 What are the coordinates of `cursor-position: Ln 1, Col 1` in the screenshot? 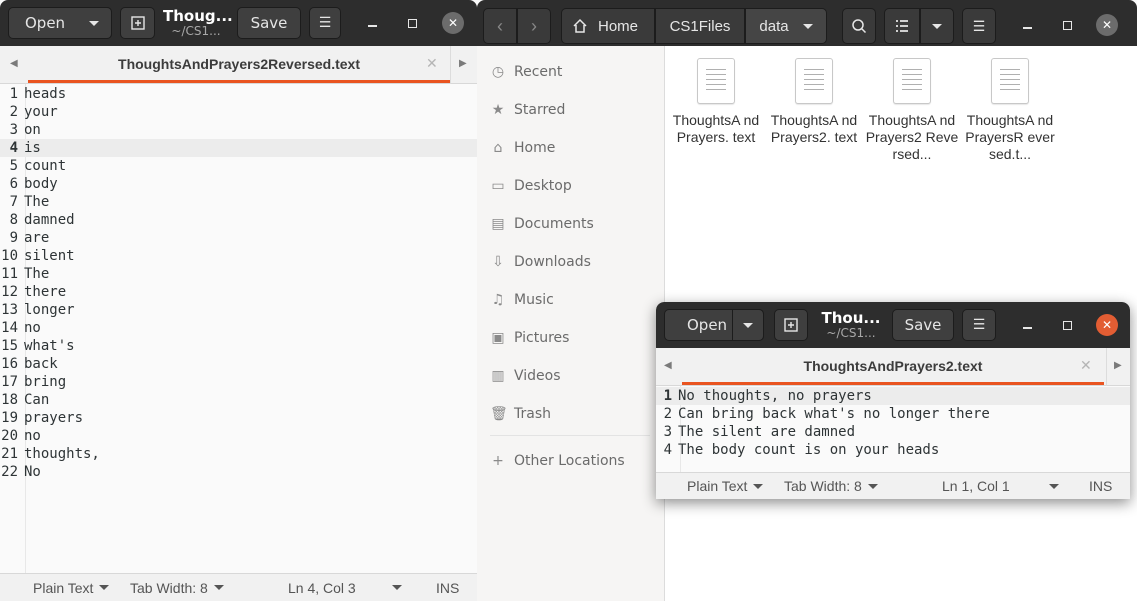 It's located at (976, 486).